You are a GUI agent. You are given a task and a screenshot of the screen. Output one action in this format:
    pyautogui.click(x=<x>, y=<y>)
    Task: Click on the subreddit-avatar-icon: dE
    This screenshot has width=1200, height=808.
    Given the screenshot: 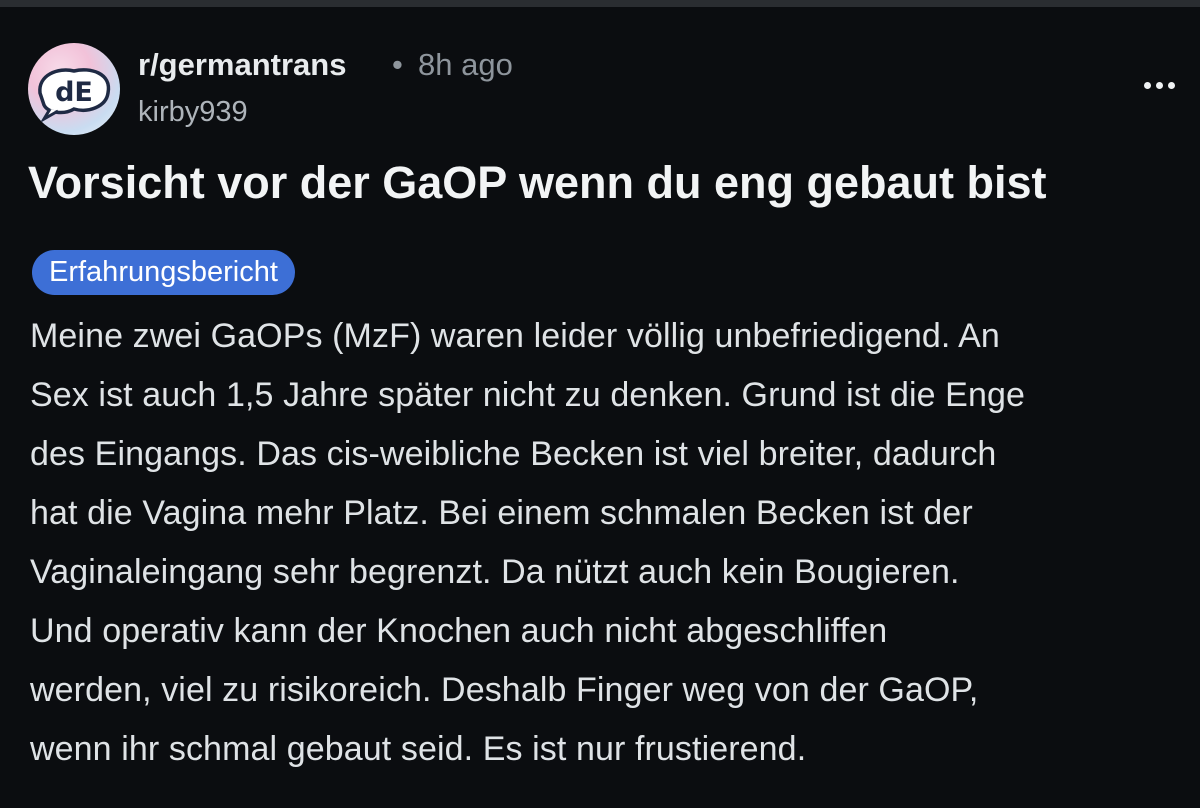 What is the action you would take?
    pyautogui.click(x=74, y=89)
    